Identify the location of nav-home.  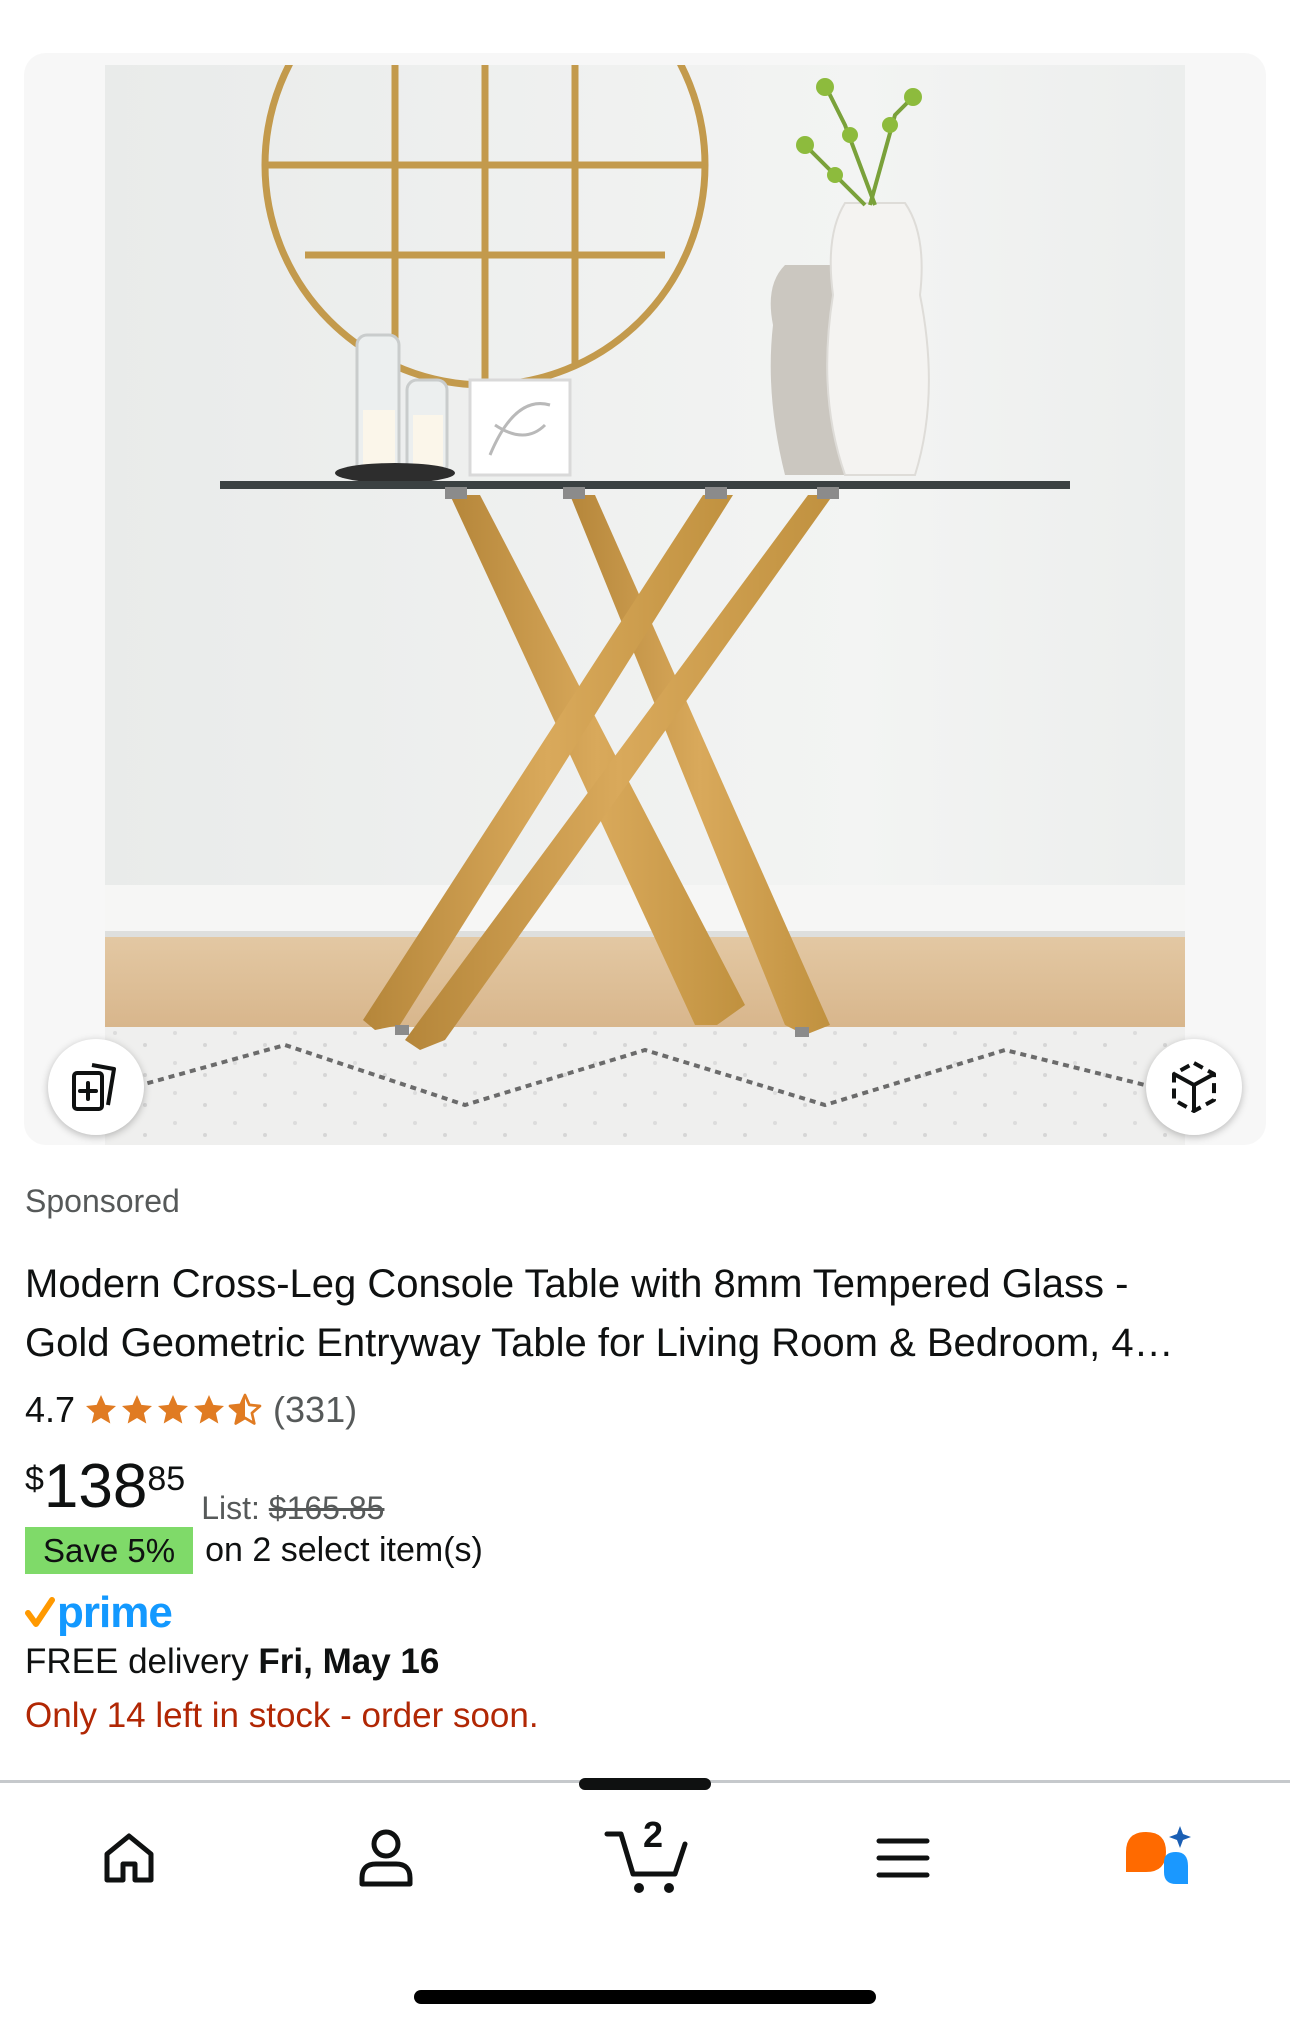
(129, 1858).